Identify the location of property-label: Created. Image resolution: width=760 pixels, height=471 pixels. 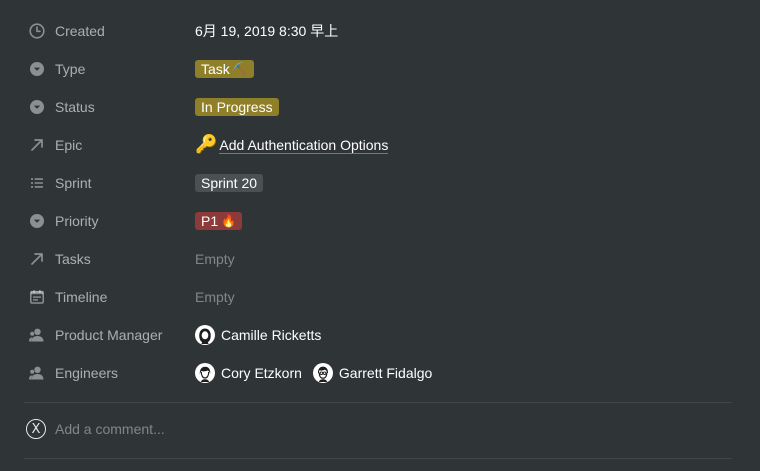
(80, 31).